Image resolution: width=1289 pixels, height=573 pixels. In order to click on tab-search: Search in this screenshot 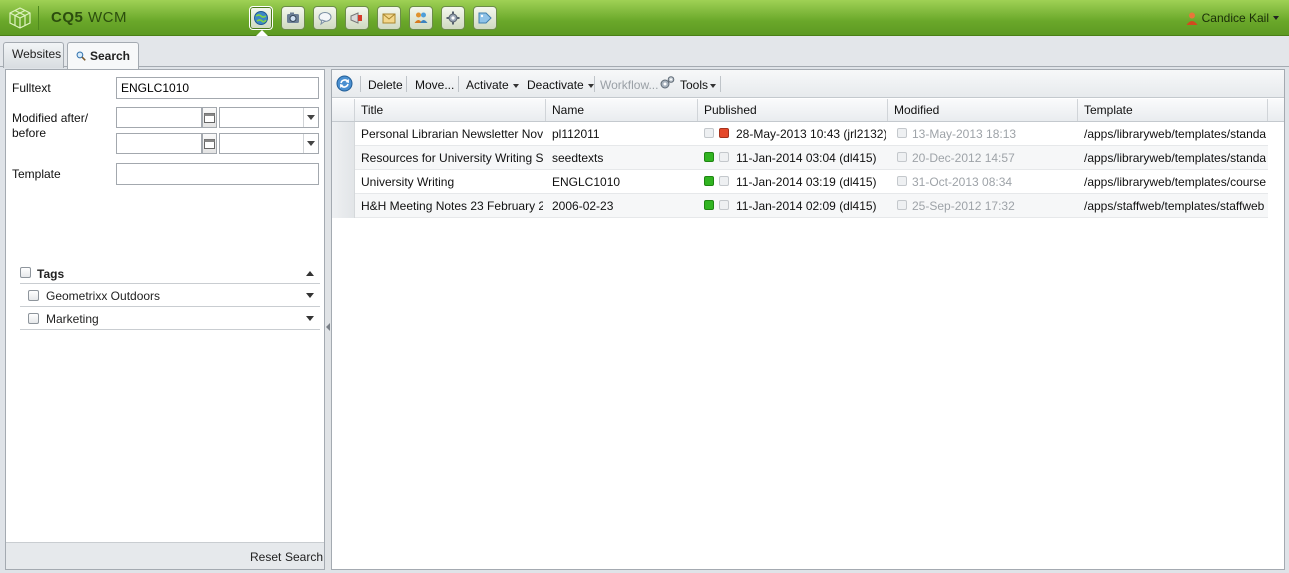, I will do `click(103, 55)`.